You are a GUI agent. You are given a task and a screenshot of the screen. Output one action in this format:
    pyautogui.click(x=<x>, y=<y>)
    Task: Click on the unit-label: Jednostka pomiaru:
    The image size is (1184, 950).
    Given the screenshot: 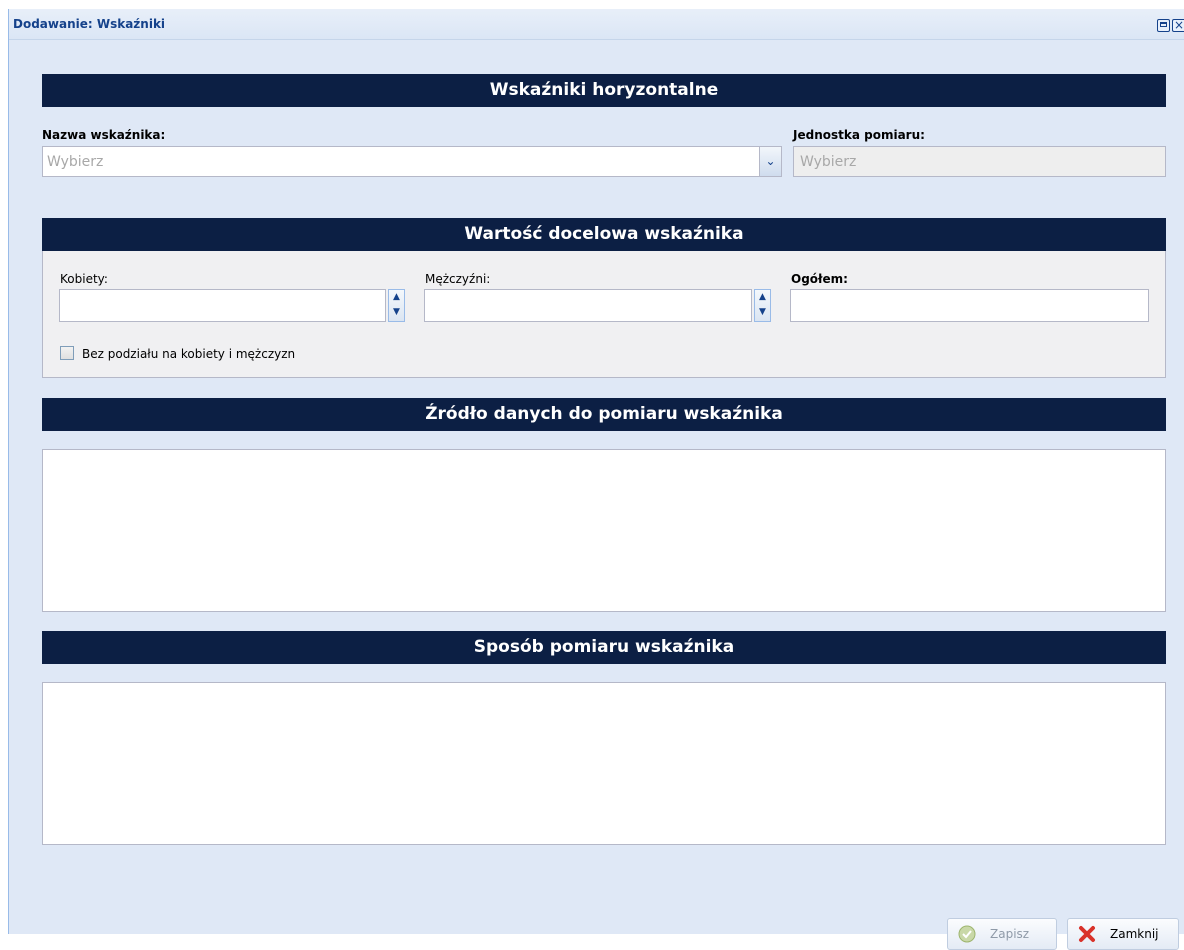 What is the action you would take?
    pyautogui.click(x=859, y=135)
    